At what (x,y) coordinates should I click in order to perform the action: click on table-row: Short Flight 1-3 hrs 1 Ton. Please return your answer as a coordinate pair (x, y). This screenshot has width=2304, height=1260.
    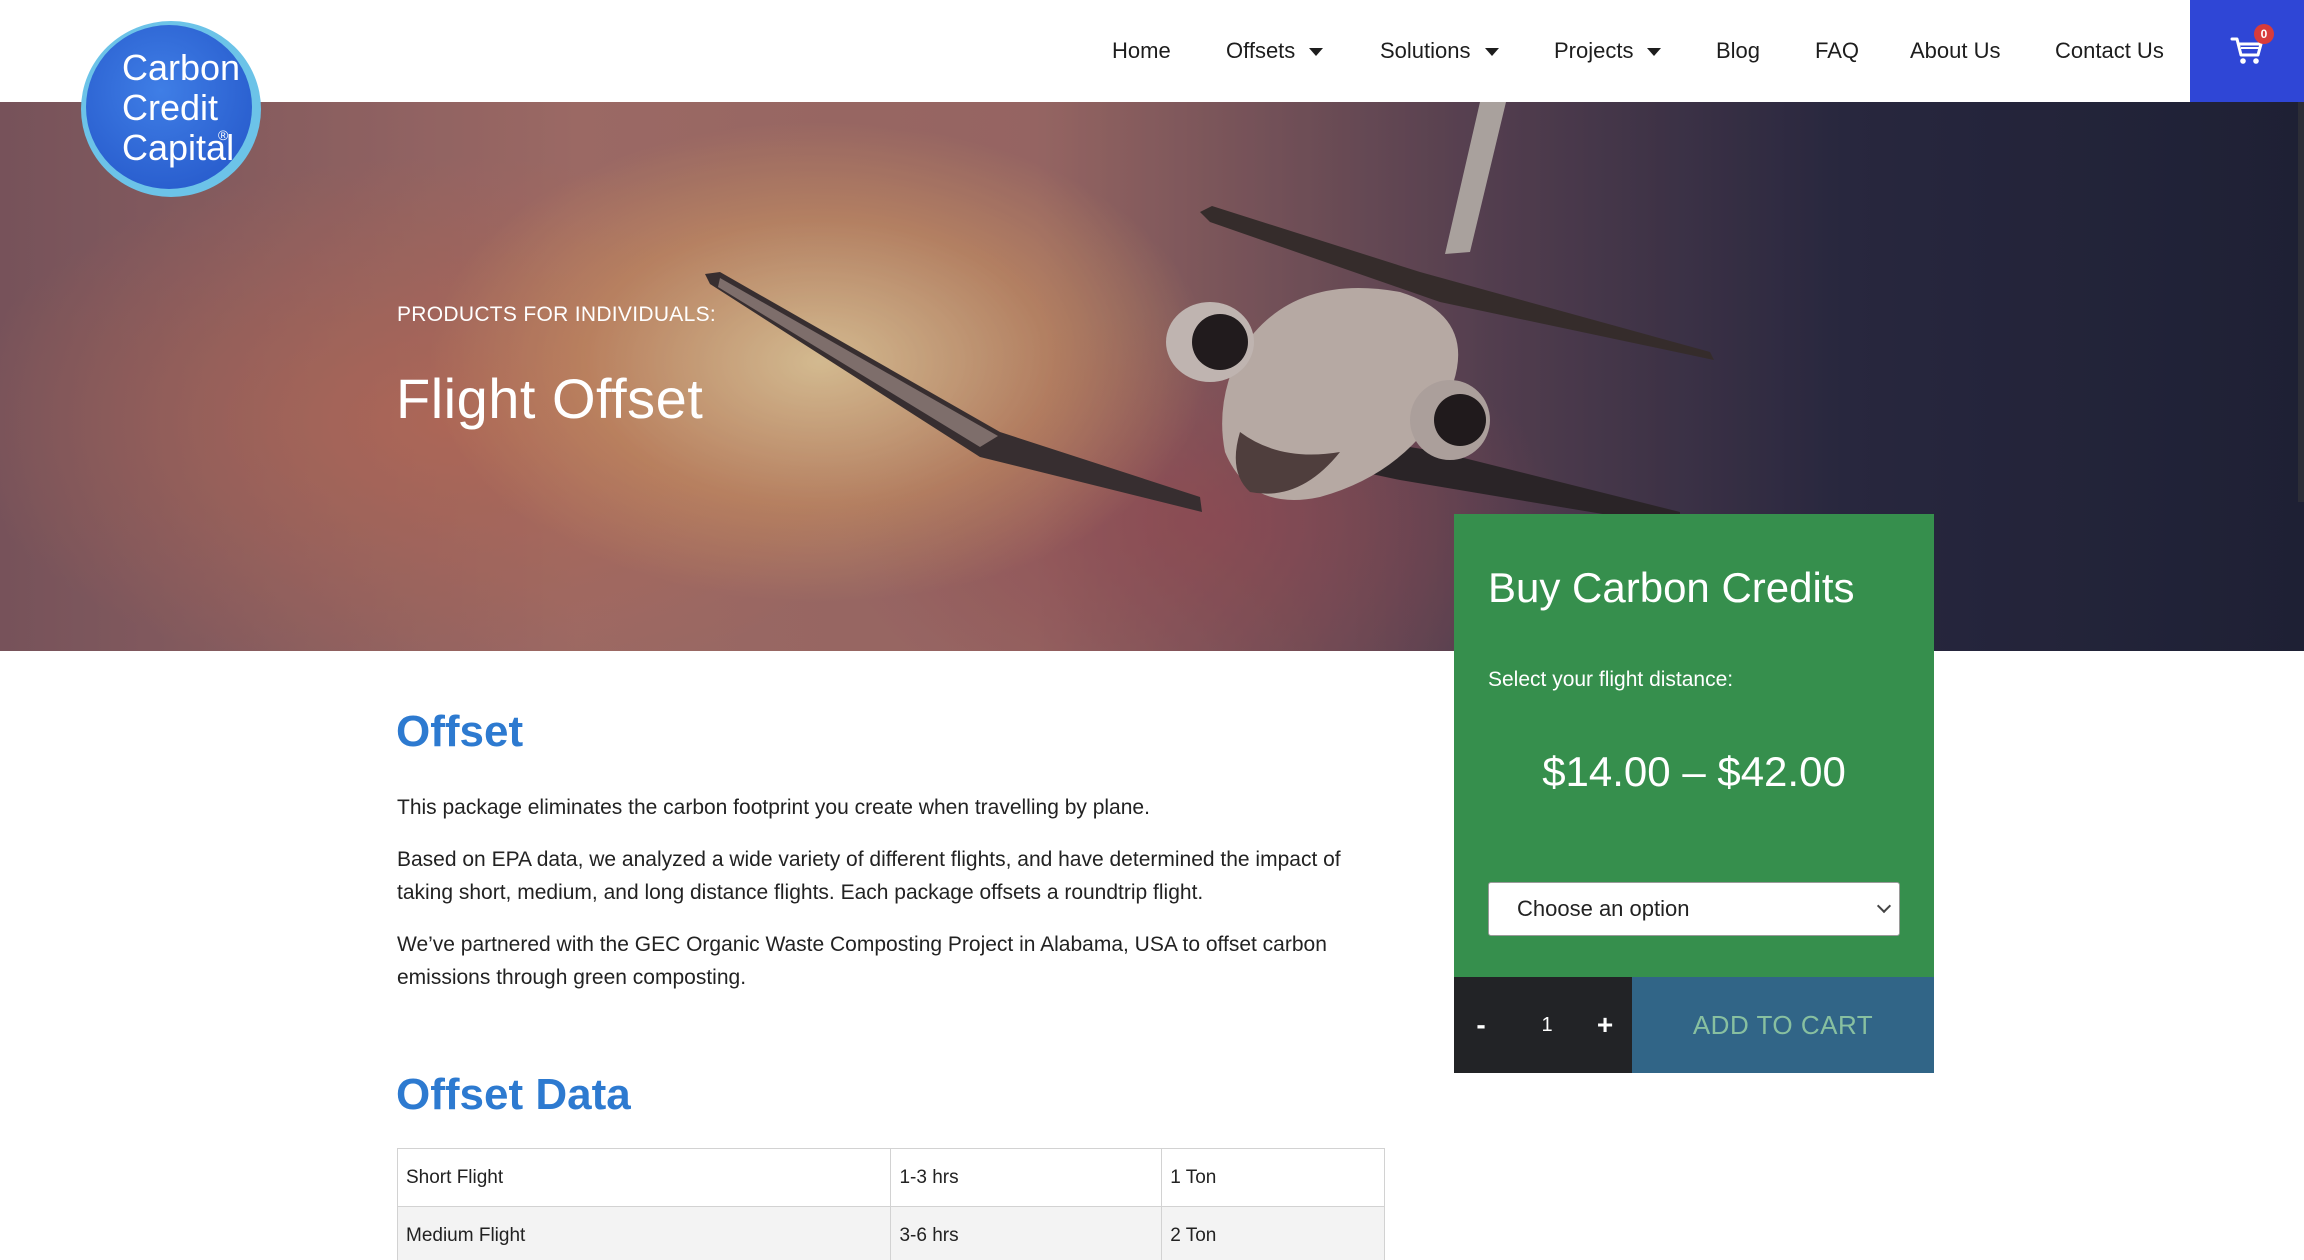
    Looking at the image, I should click on (890, 1177).